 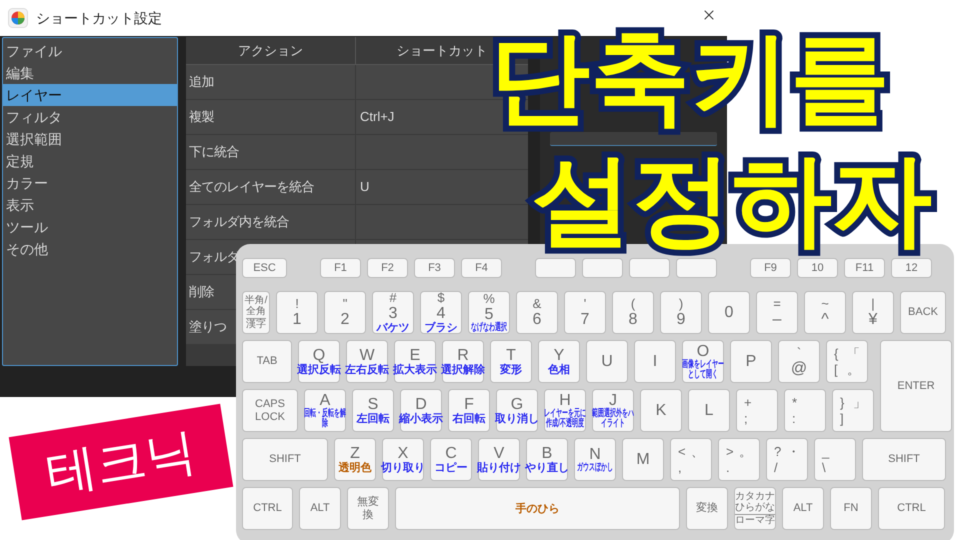 What do you see at coordinates (851, 508) in the screenshot?
I see `keyboard-key: FN` at bounding box center [851, 508].